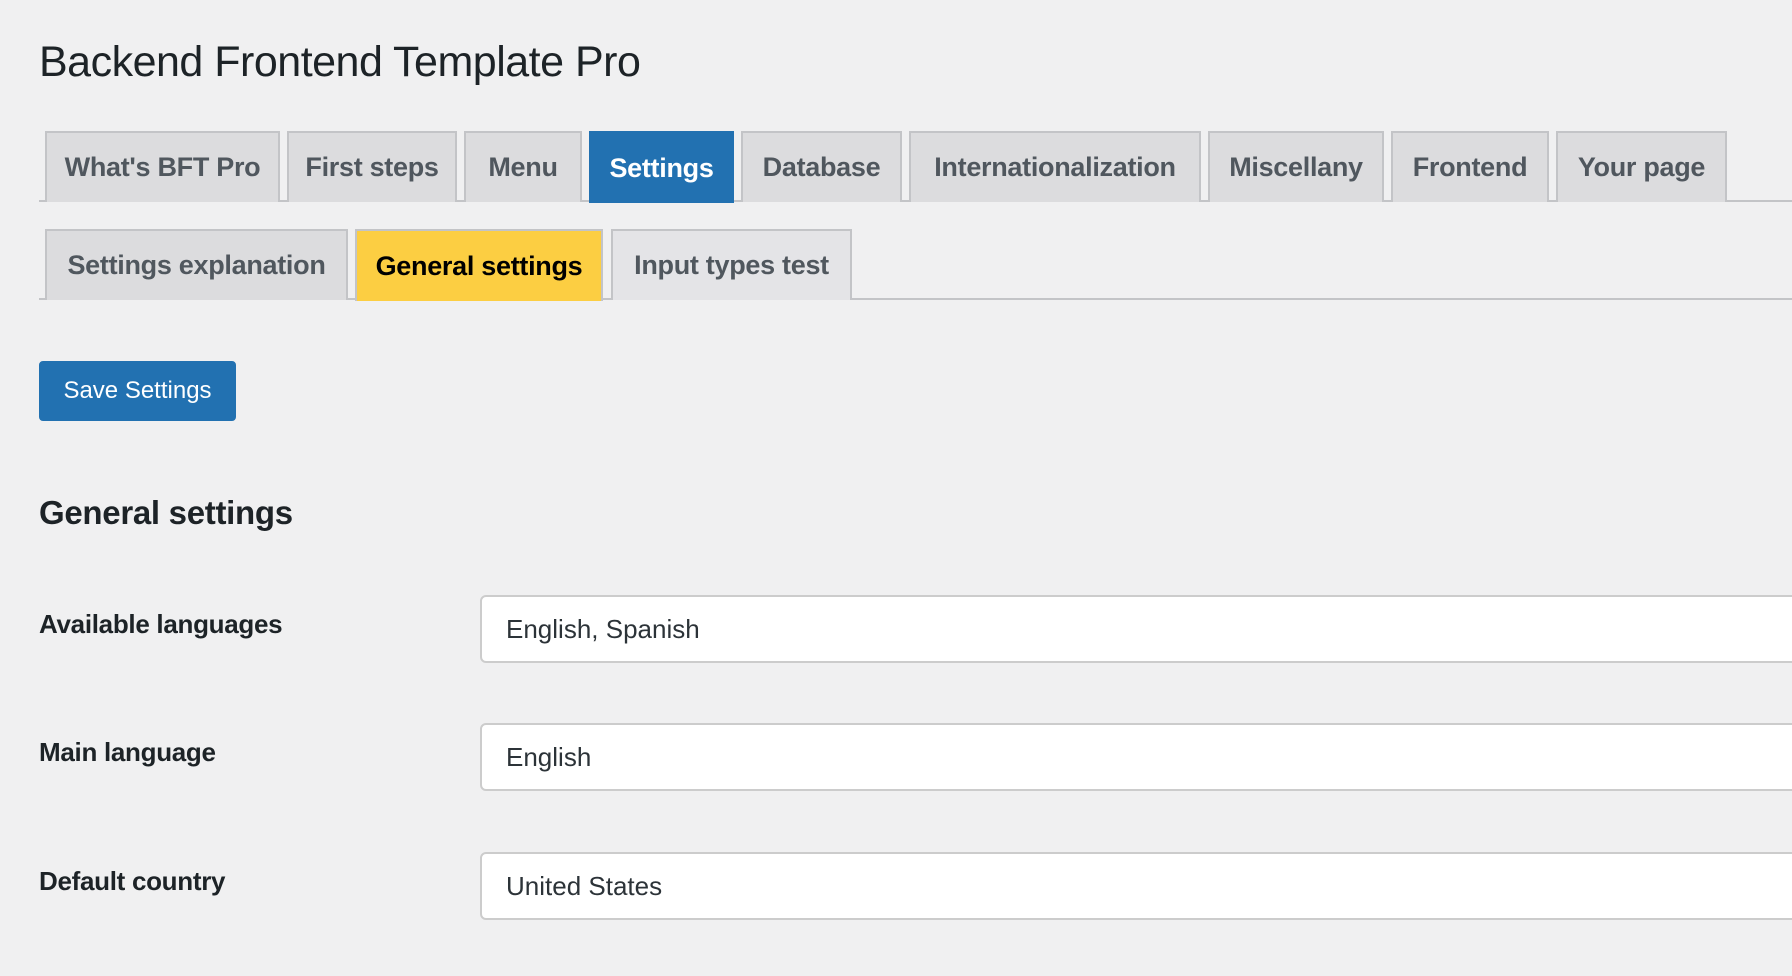 This screenshot has width=1792, height=976. Describe the element at coordinates (1470, 166) in the screenshot. I see `tab-frontend: Frontend` at that location.